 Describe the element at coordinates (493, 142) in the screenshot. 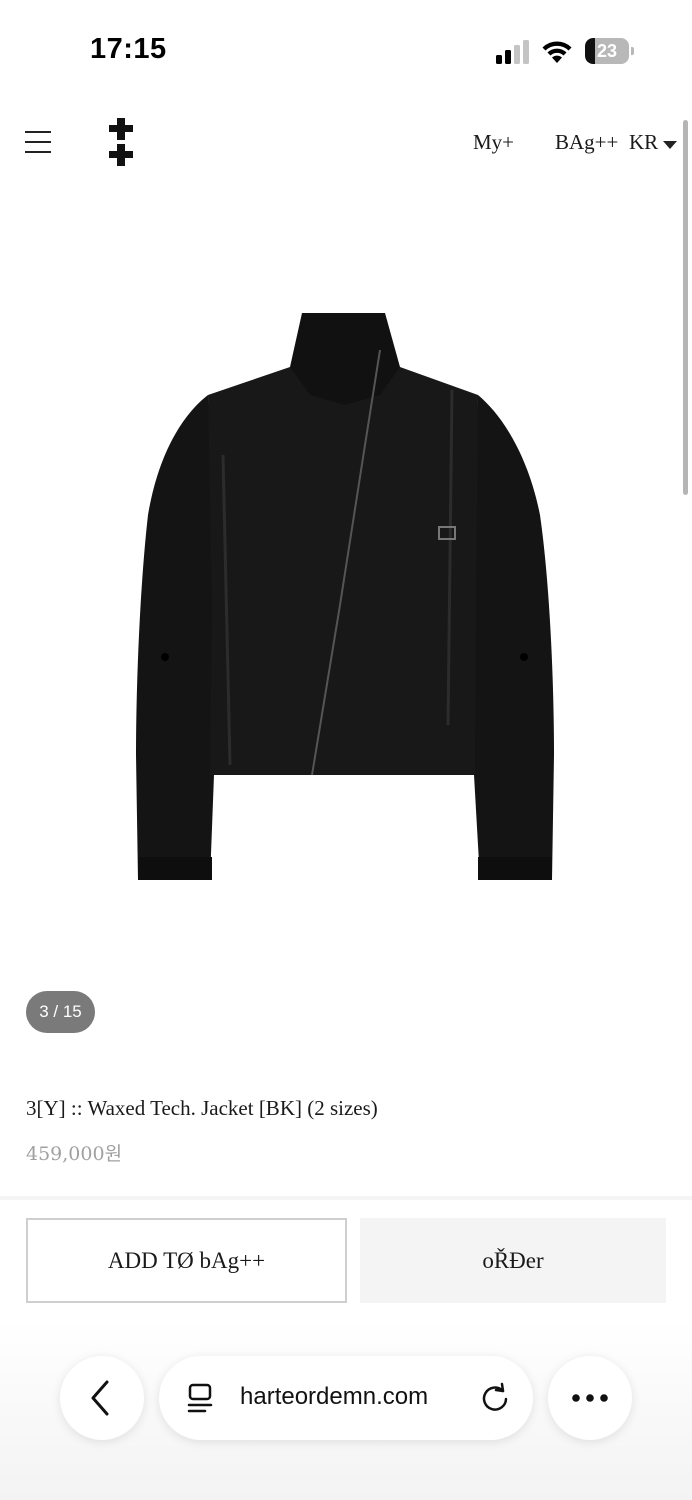

I see `my-account-link: My+` at that location.